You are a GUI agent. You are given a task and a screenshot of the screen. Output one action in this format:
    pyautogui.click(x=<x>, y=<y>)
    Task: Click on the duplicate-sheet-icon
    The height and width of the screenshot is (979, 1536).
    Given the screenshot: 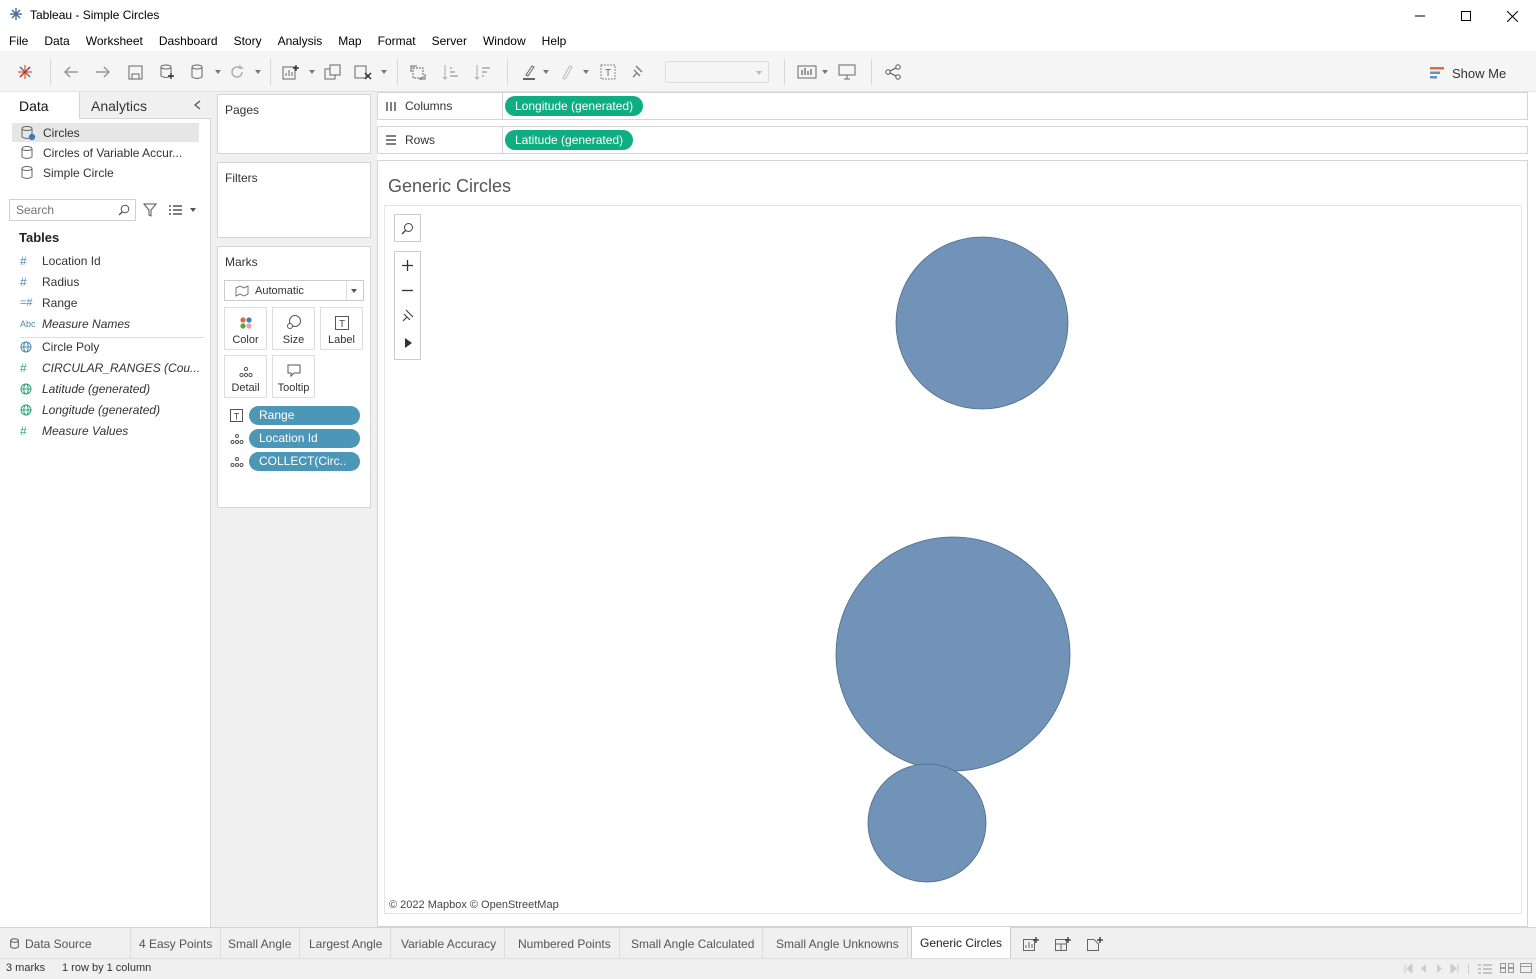 What is the action you would take?
    pyautogui.click(x=333, y=72)
    